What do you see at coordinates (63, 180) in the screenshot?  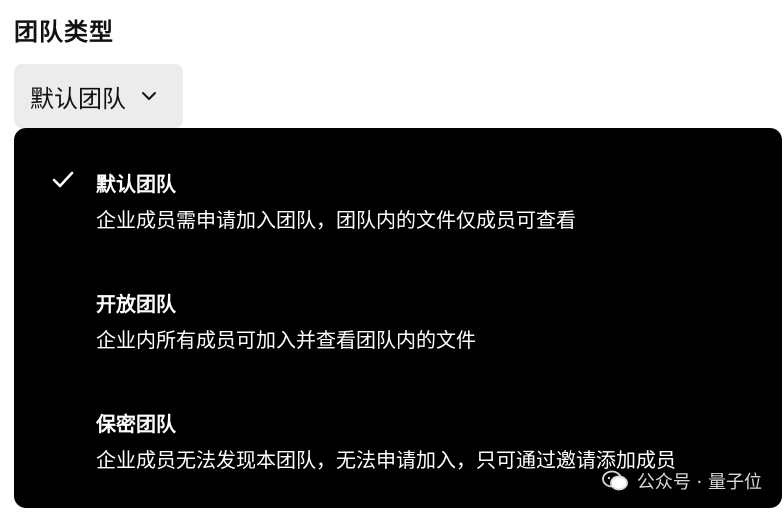 I see `check-icon` at bounding box center [63, 180].